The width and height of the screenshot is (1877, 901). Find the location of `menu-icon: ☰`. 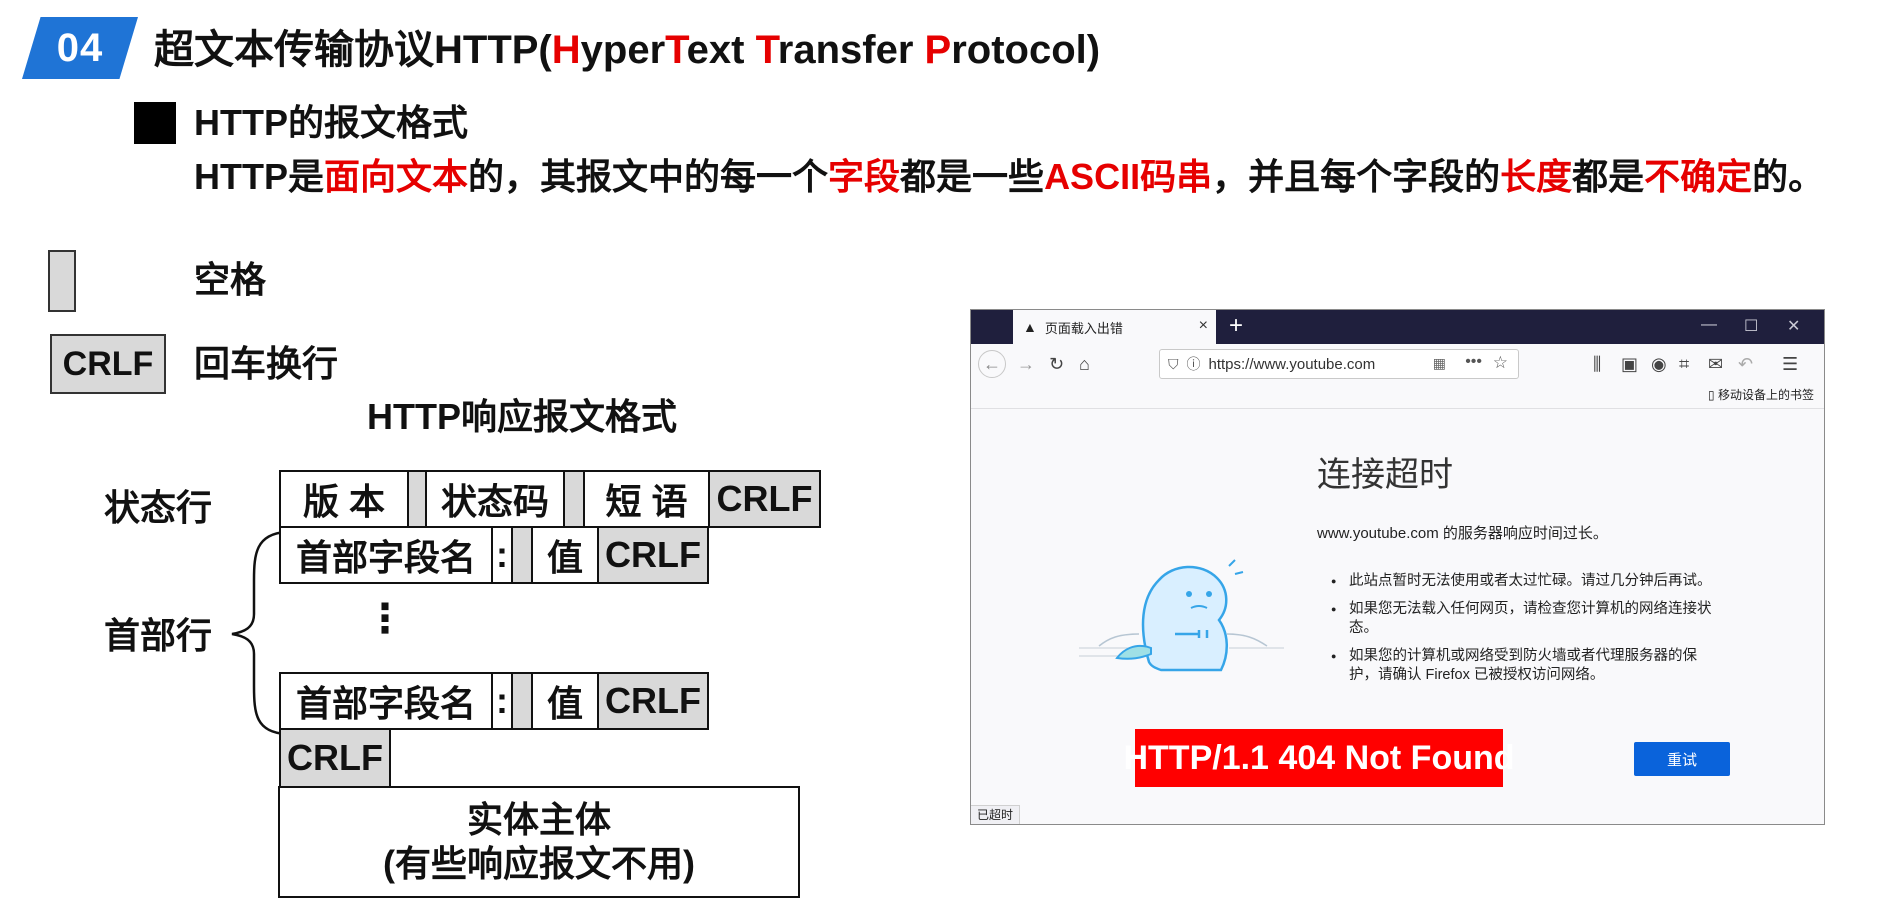

menu-icon: ☰ is located at coordinates (1790, 364).